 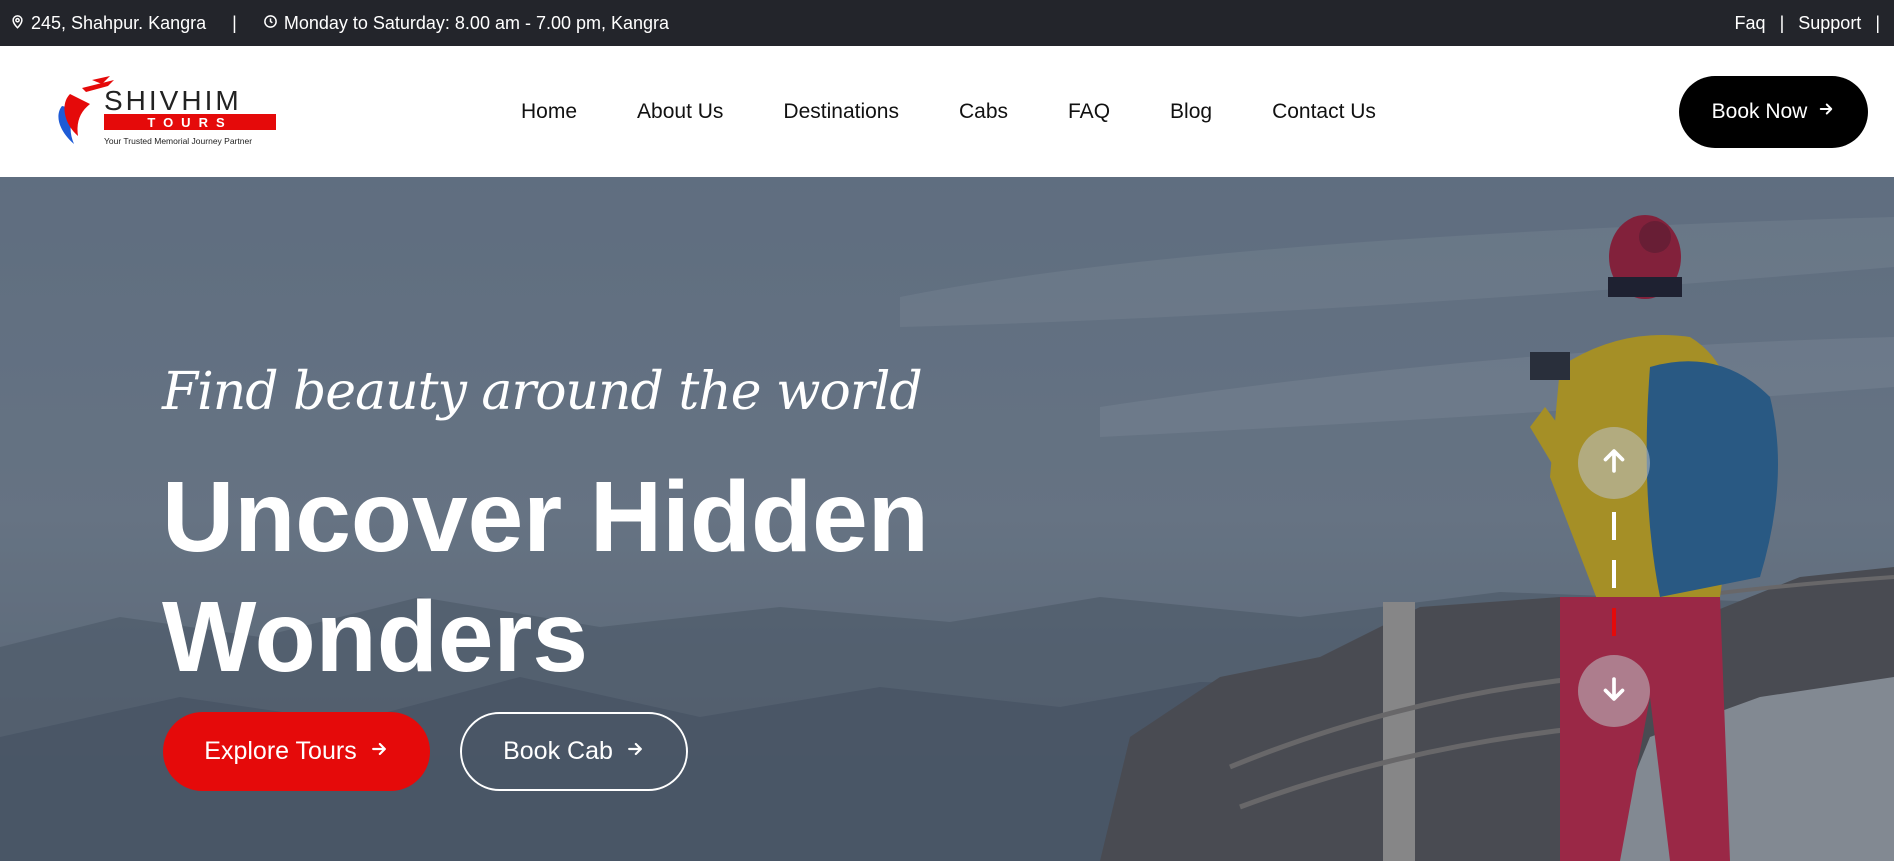 What do you see at coordinates (612, 577) in the screenshot?
I see `hero-headline: Uncover Hidden Wonders` at bounding box center [612, 577].